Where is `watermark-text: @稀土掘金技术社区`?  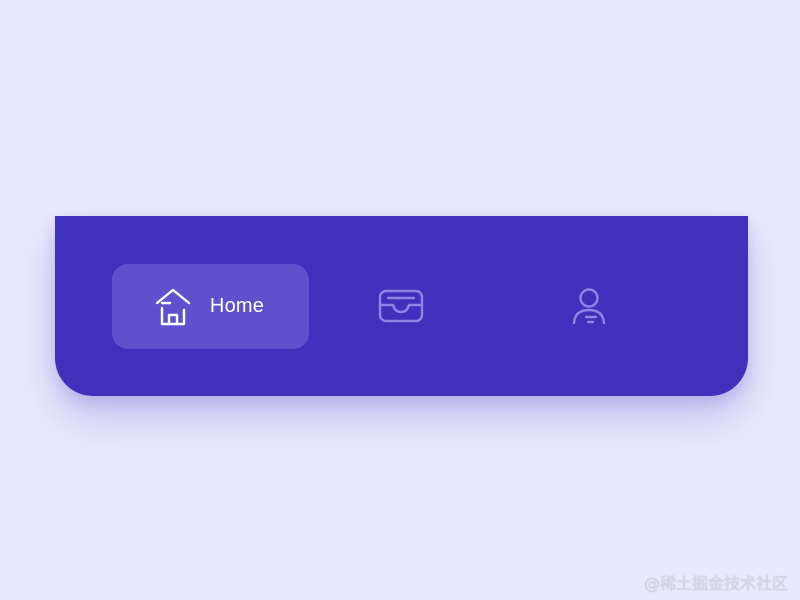
watermark-text: @稀土掘金技术社区 is located at coordinates (715, 583).